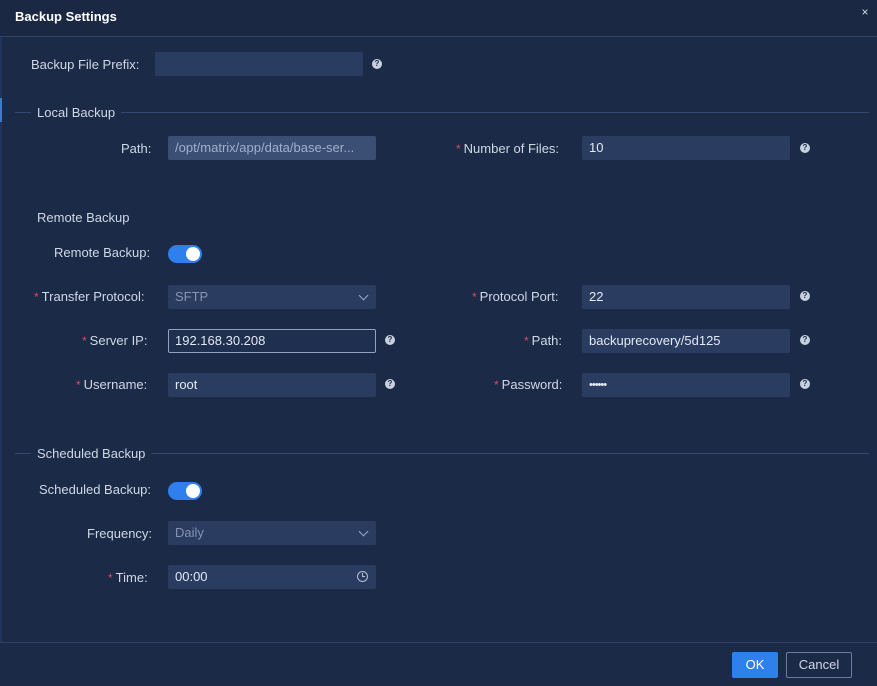 The image size is (877, 686). Describe the element at coordinates (136, 148) in the screenshot. I see `local-path-label: Path:` at that location.